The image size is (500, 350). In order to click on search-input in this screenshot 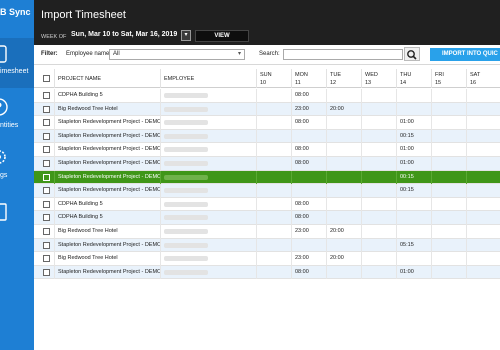, I will do `click(343, 54)`.